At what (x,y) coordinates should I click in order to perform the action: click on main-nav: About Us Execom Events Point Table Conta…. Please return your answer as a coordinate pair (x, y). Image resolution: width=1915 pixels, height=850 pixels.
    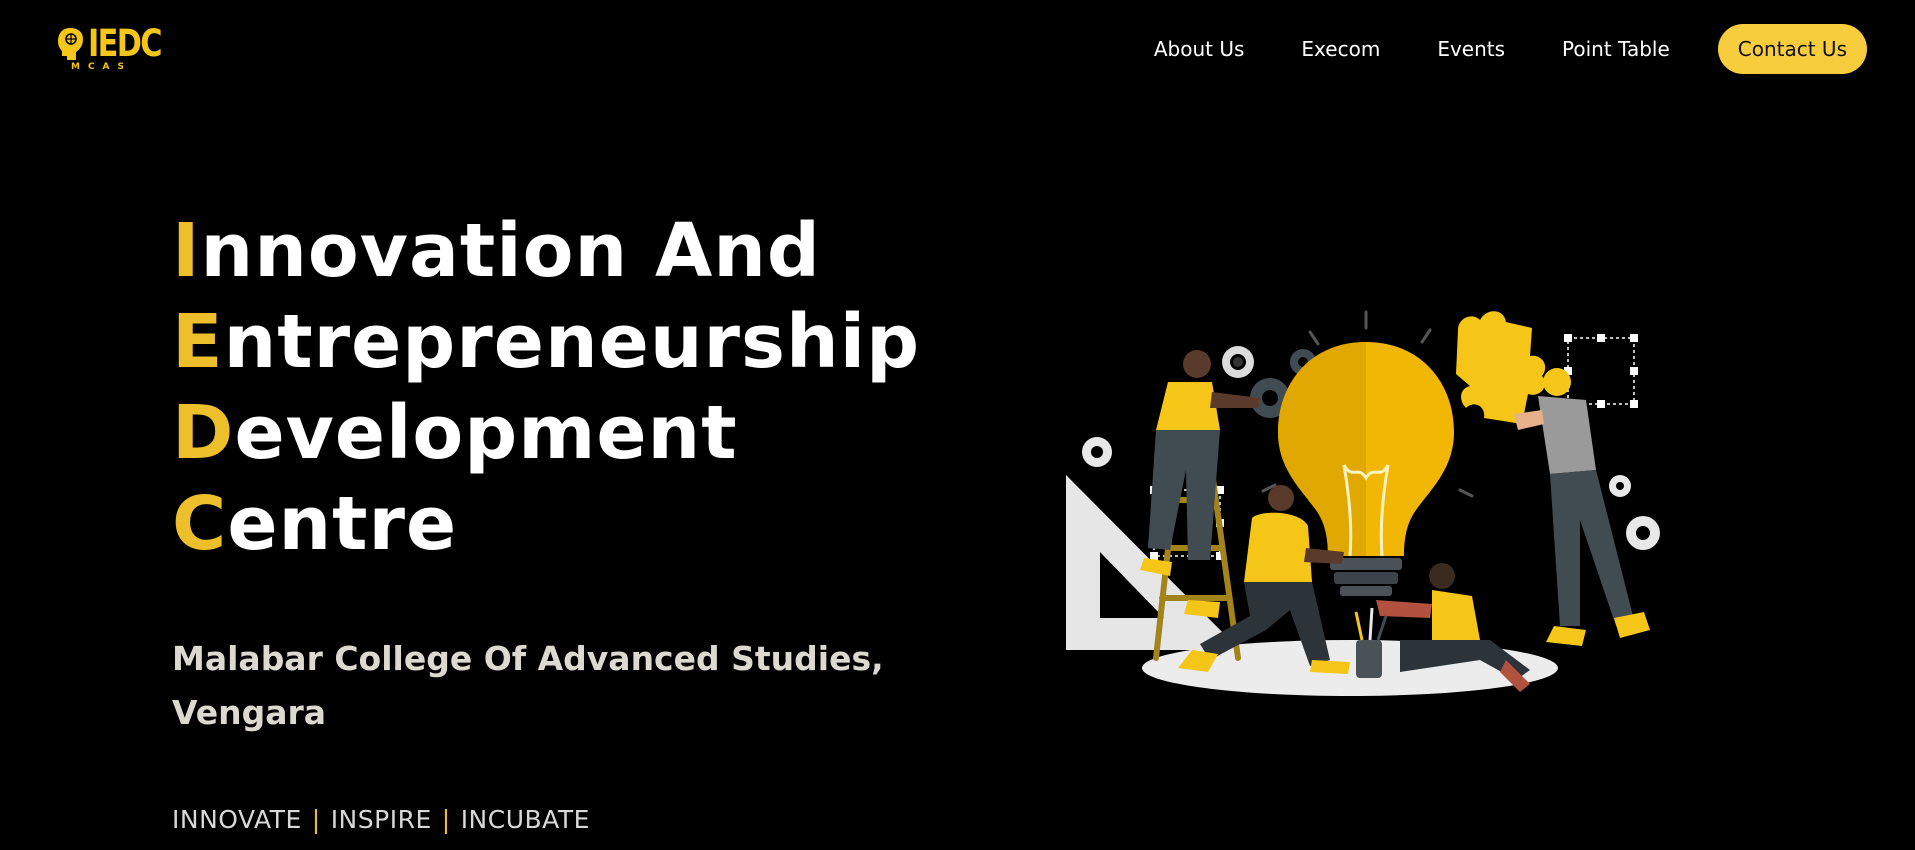
    Looking at the image, I should click on (1510, 49).